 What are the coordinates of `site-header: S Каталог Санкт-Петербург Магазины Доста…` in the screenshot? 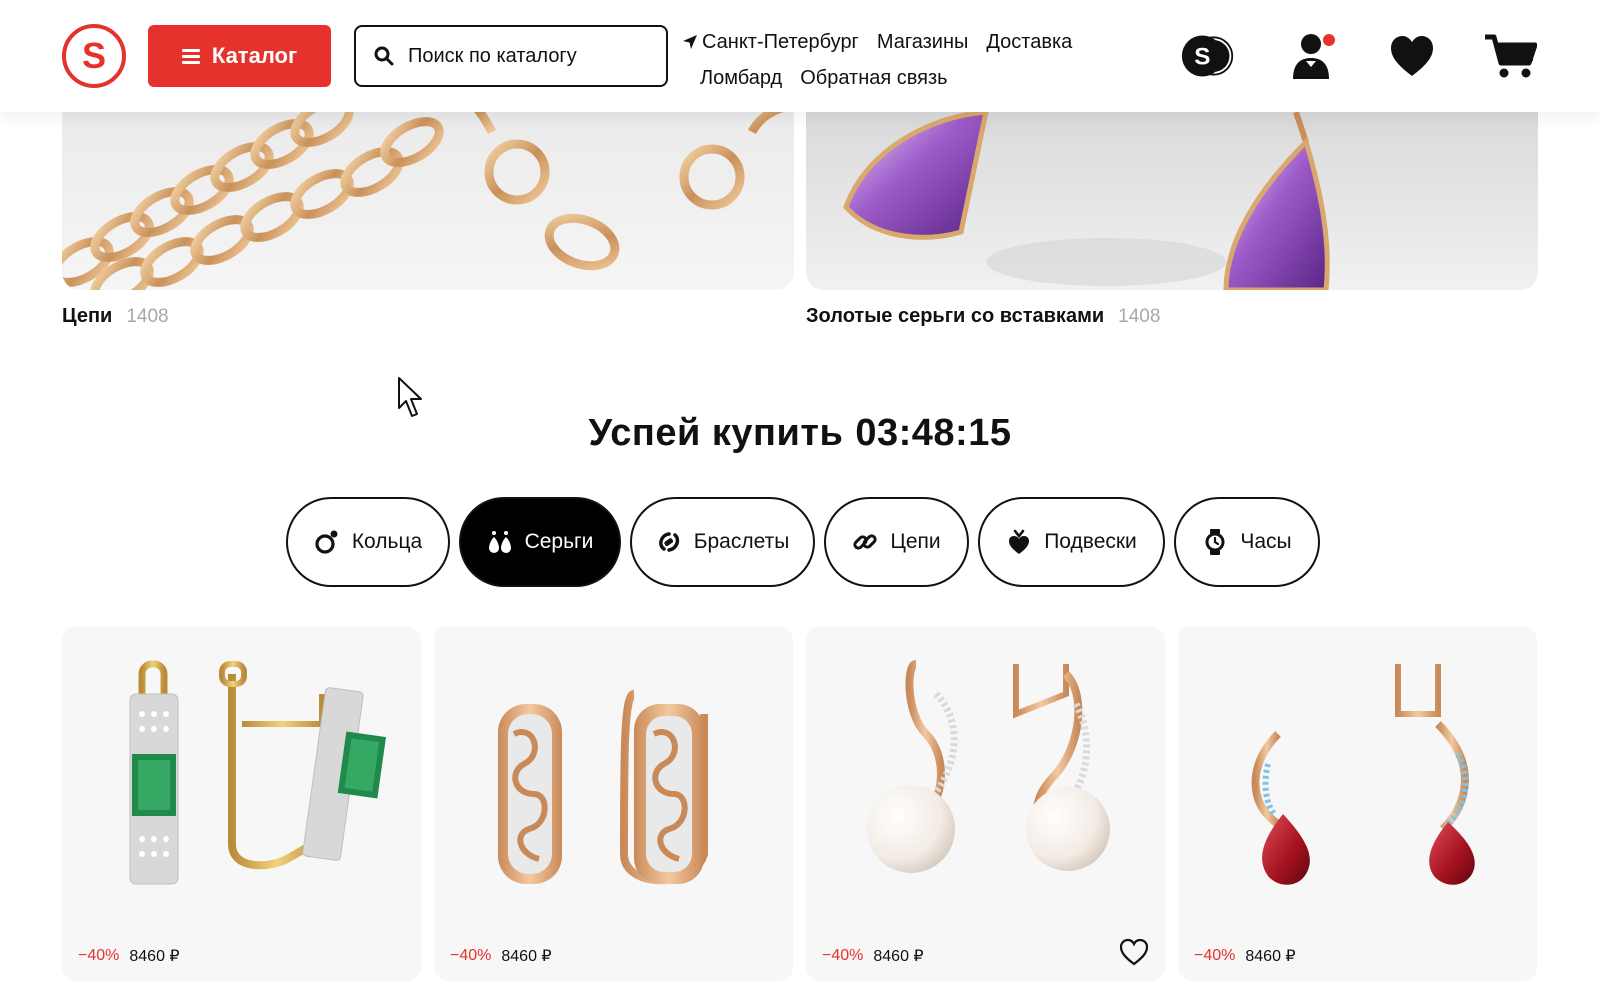 It's located at (800, 56).